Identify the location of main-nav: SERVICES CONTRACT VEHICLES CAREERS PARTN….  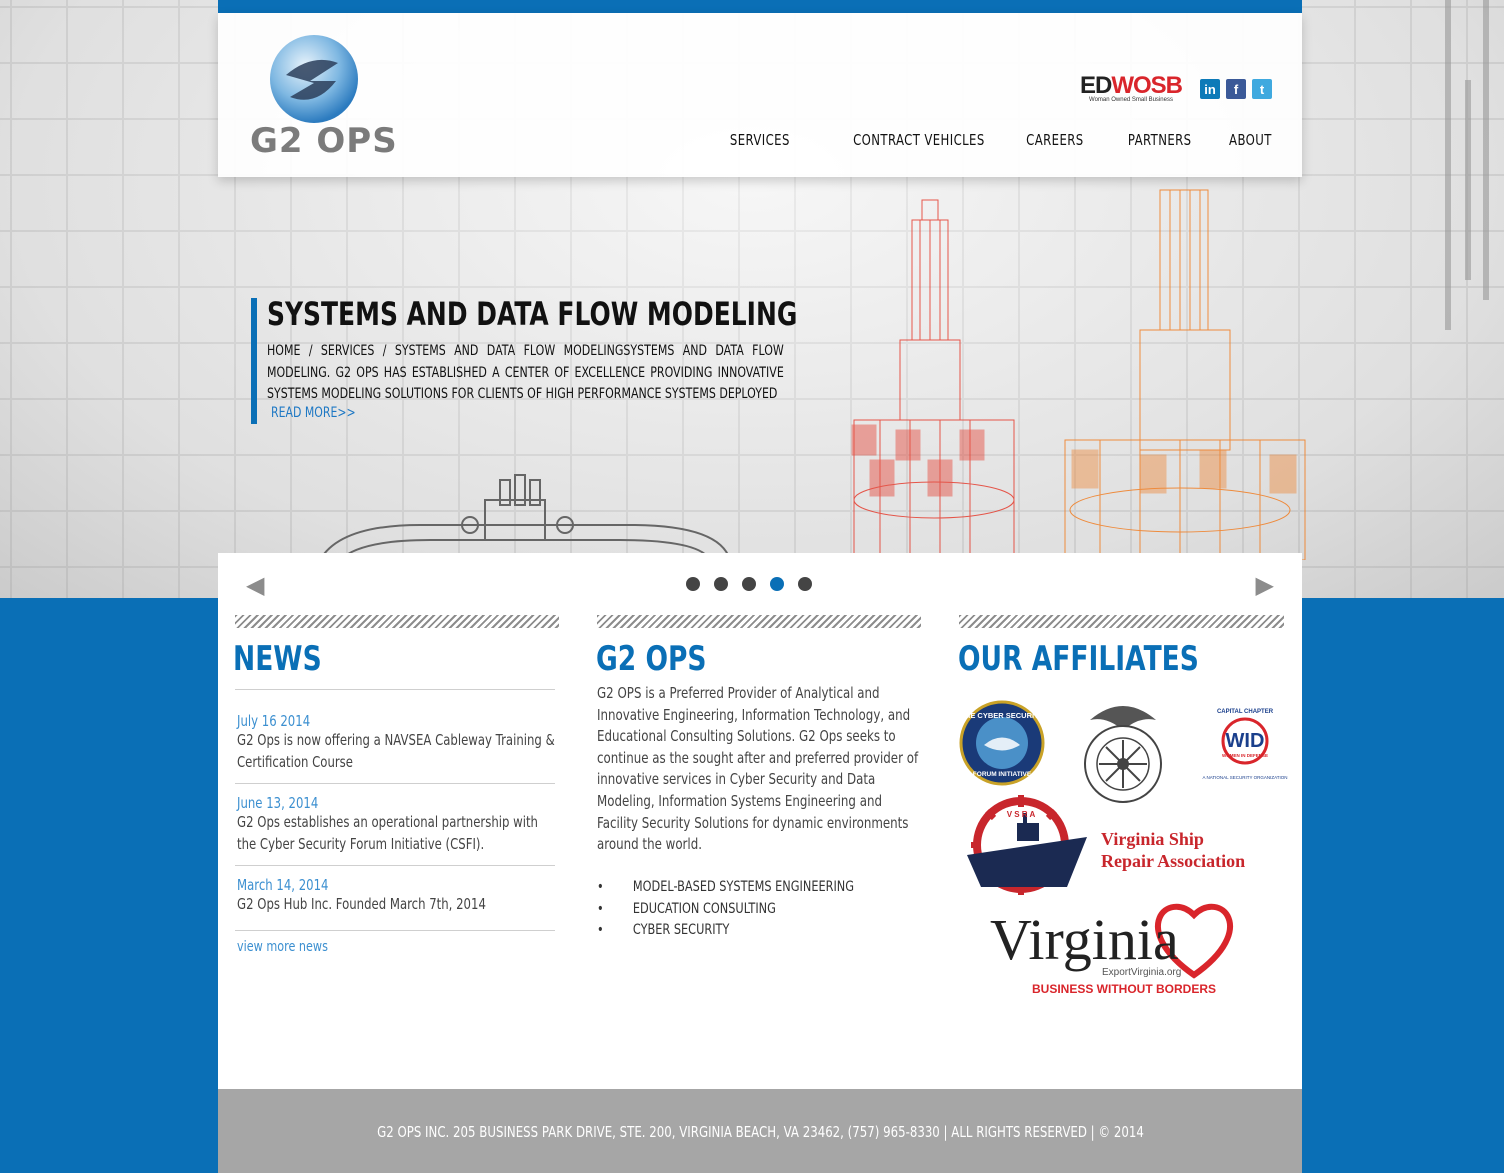
(992, 140).